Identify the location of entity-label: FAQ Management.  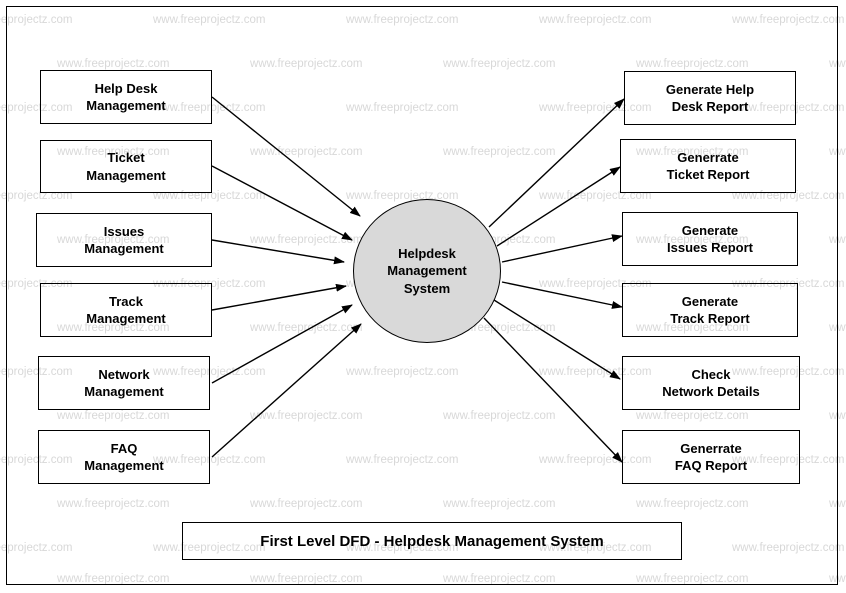
(124, 456).